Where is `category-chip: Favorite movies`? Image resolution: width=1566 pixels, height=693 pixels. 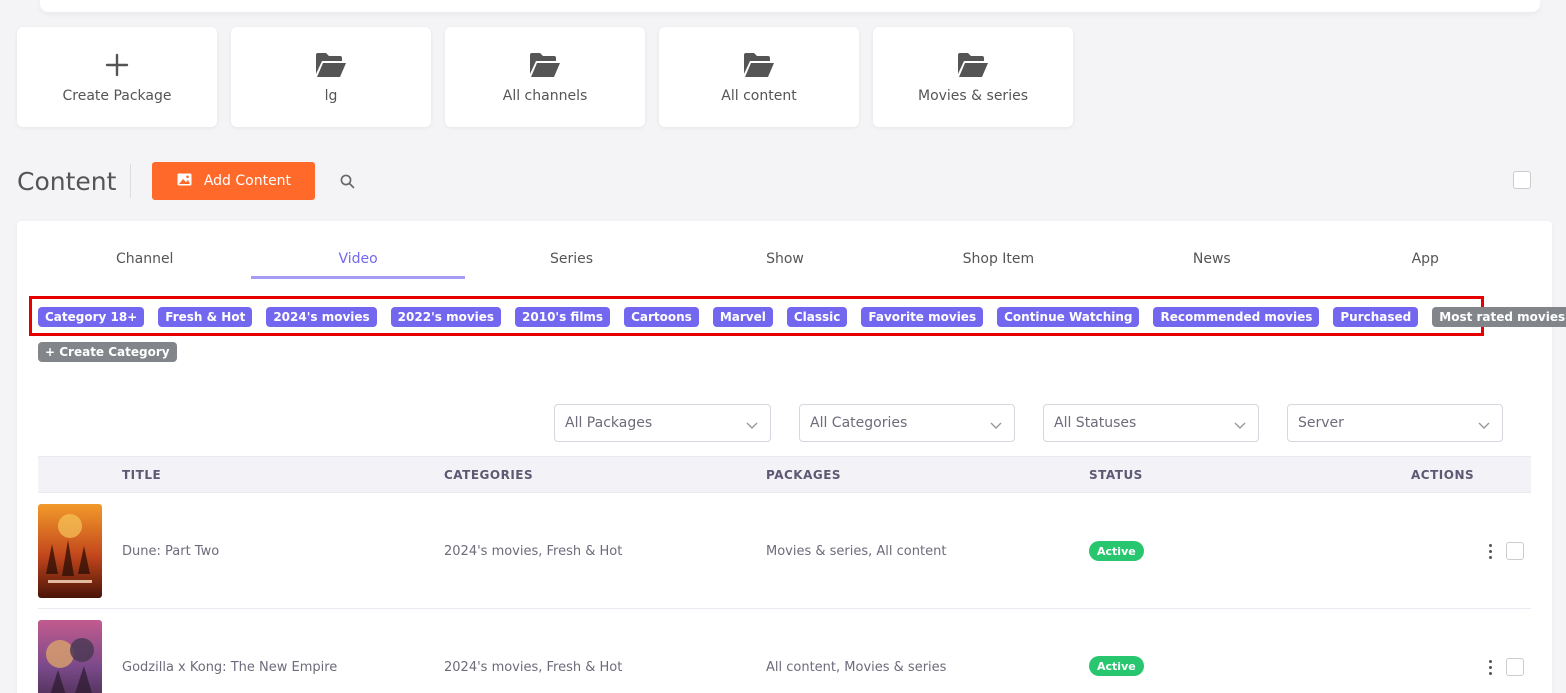 category-chip: Favorite movies is located at coordinates (922, 317).